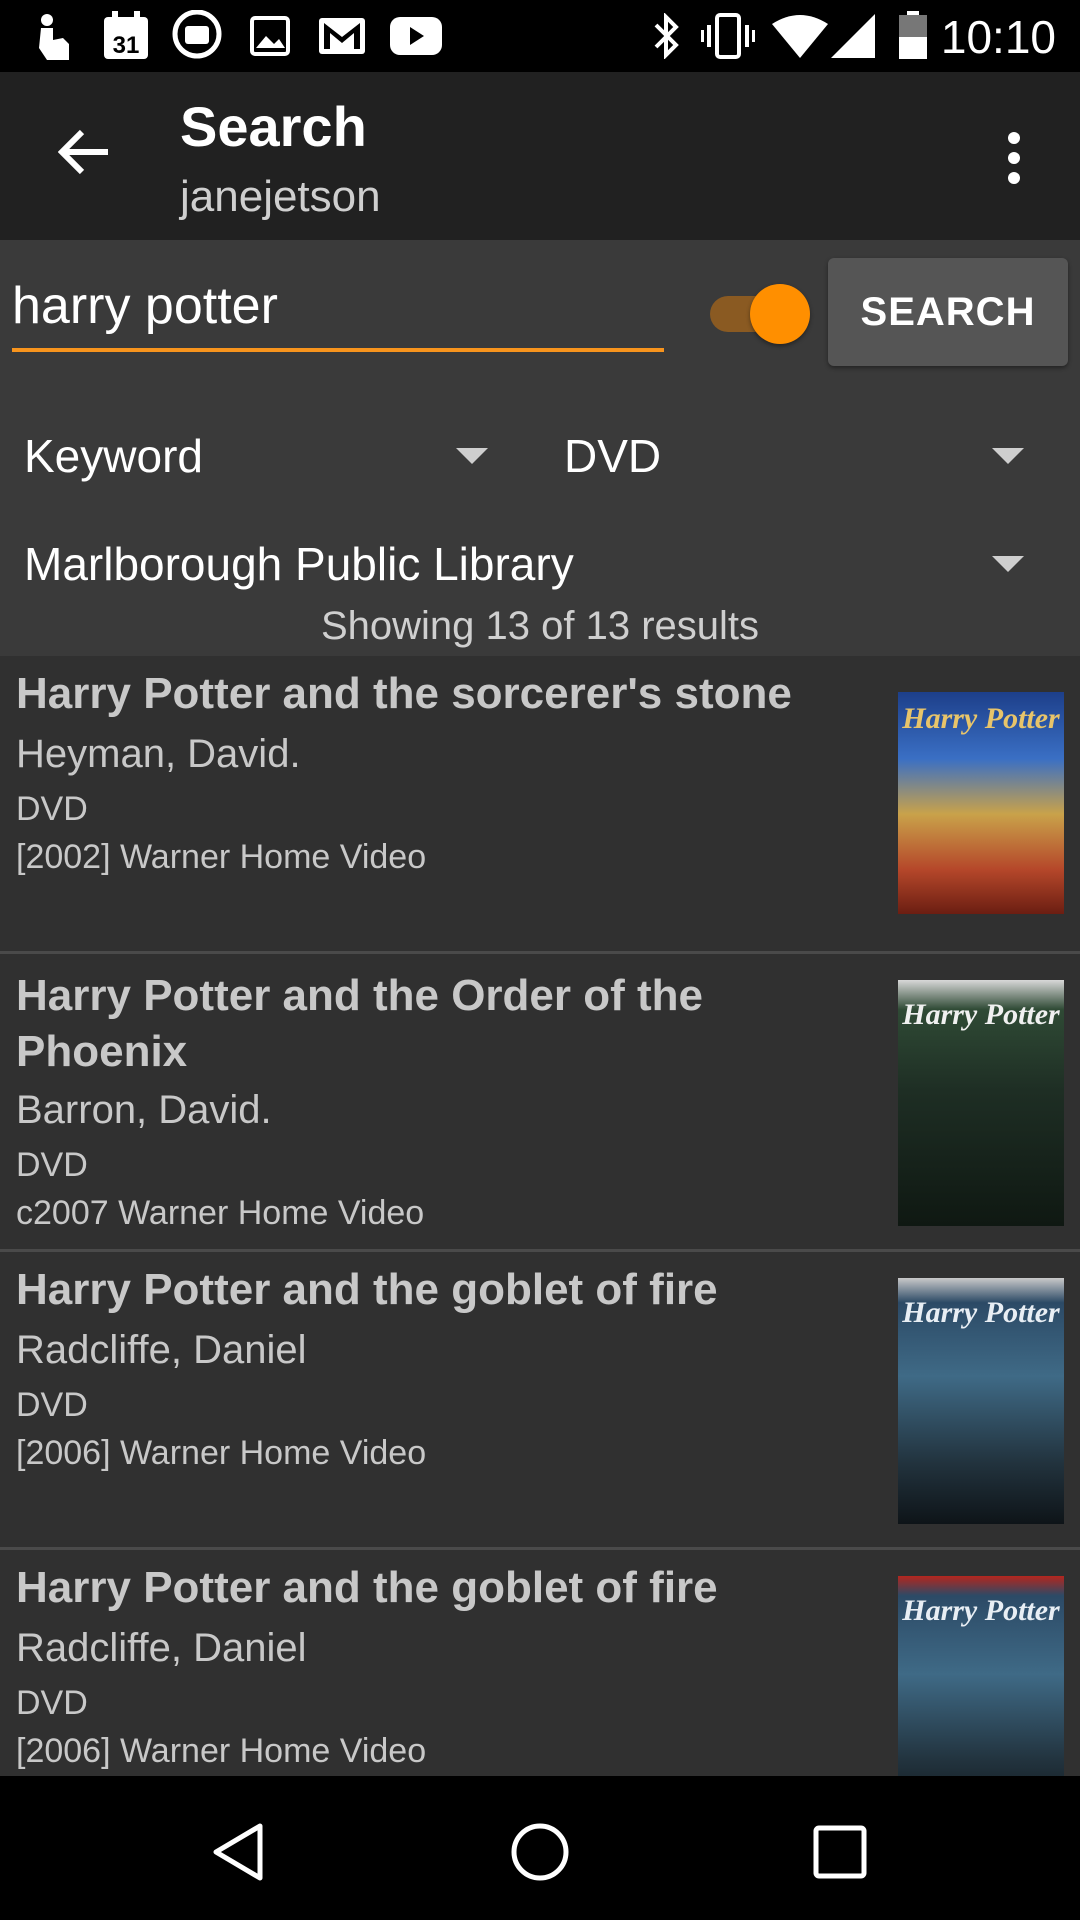  Describe the element at coordinates (613, 456) in the screenshot. I see `format-label: DVD` at that location.